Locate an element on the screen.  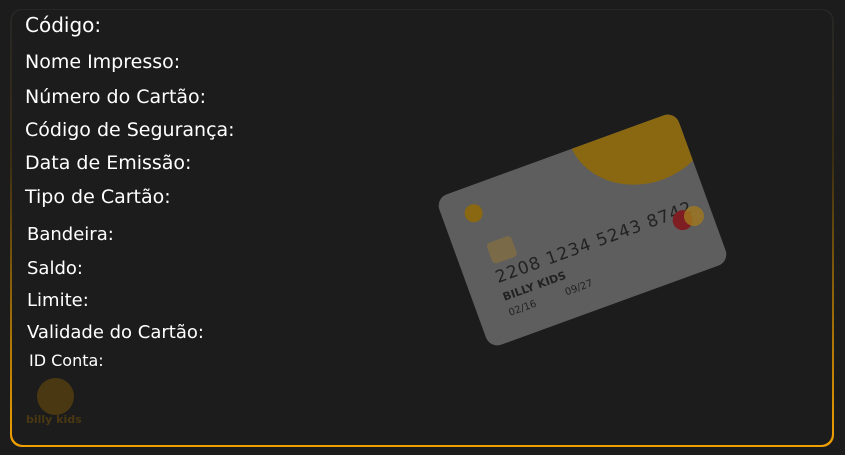
card-expires: 09/27 is located at coordinates (579, 288).